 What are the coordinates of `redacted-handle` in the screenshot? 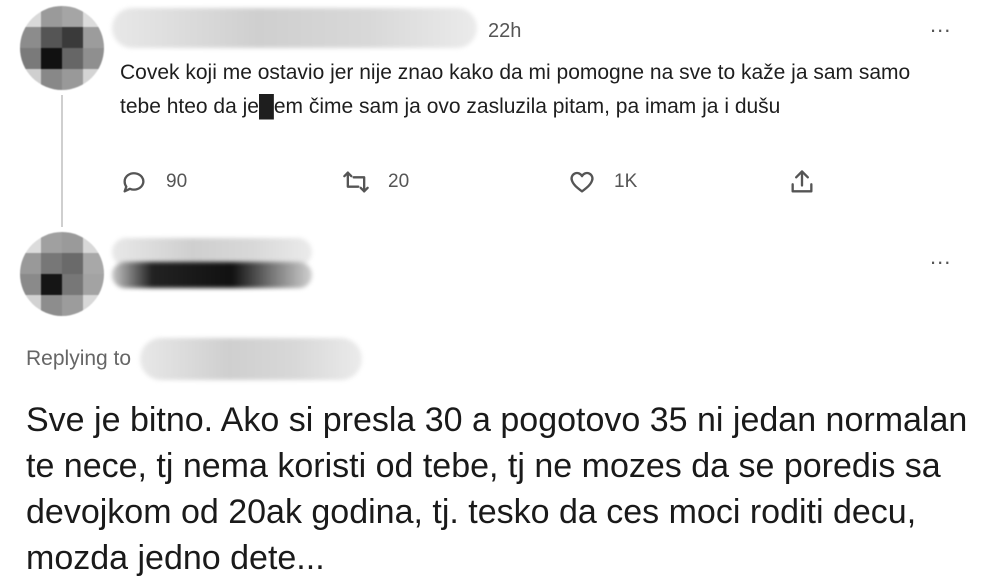 It's located at (212, 275).